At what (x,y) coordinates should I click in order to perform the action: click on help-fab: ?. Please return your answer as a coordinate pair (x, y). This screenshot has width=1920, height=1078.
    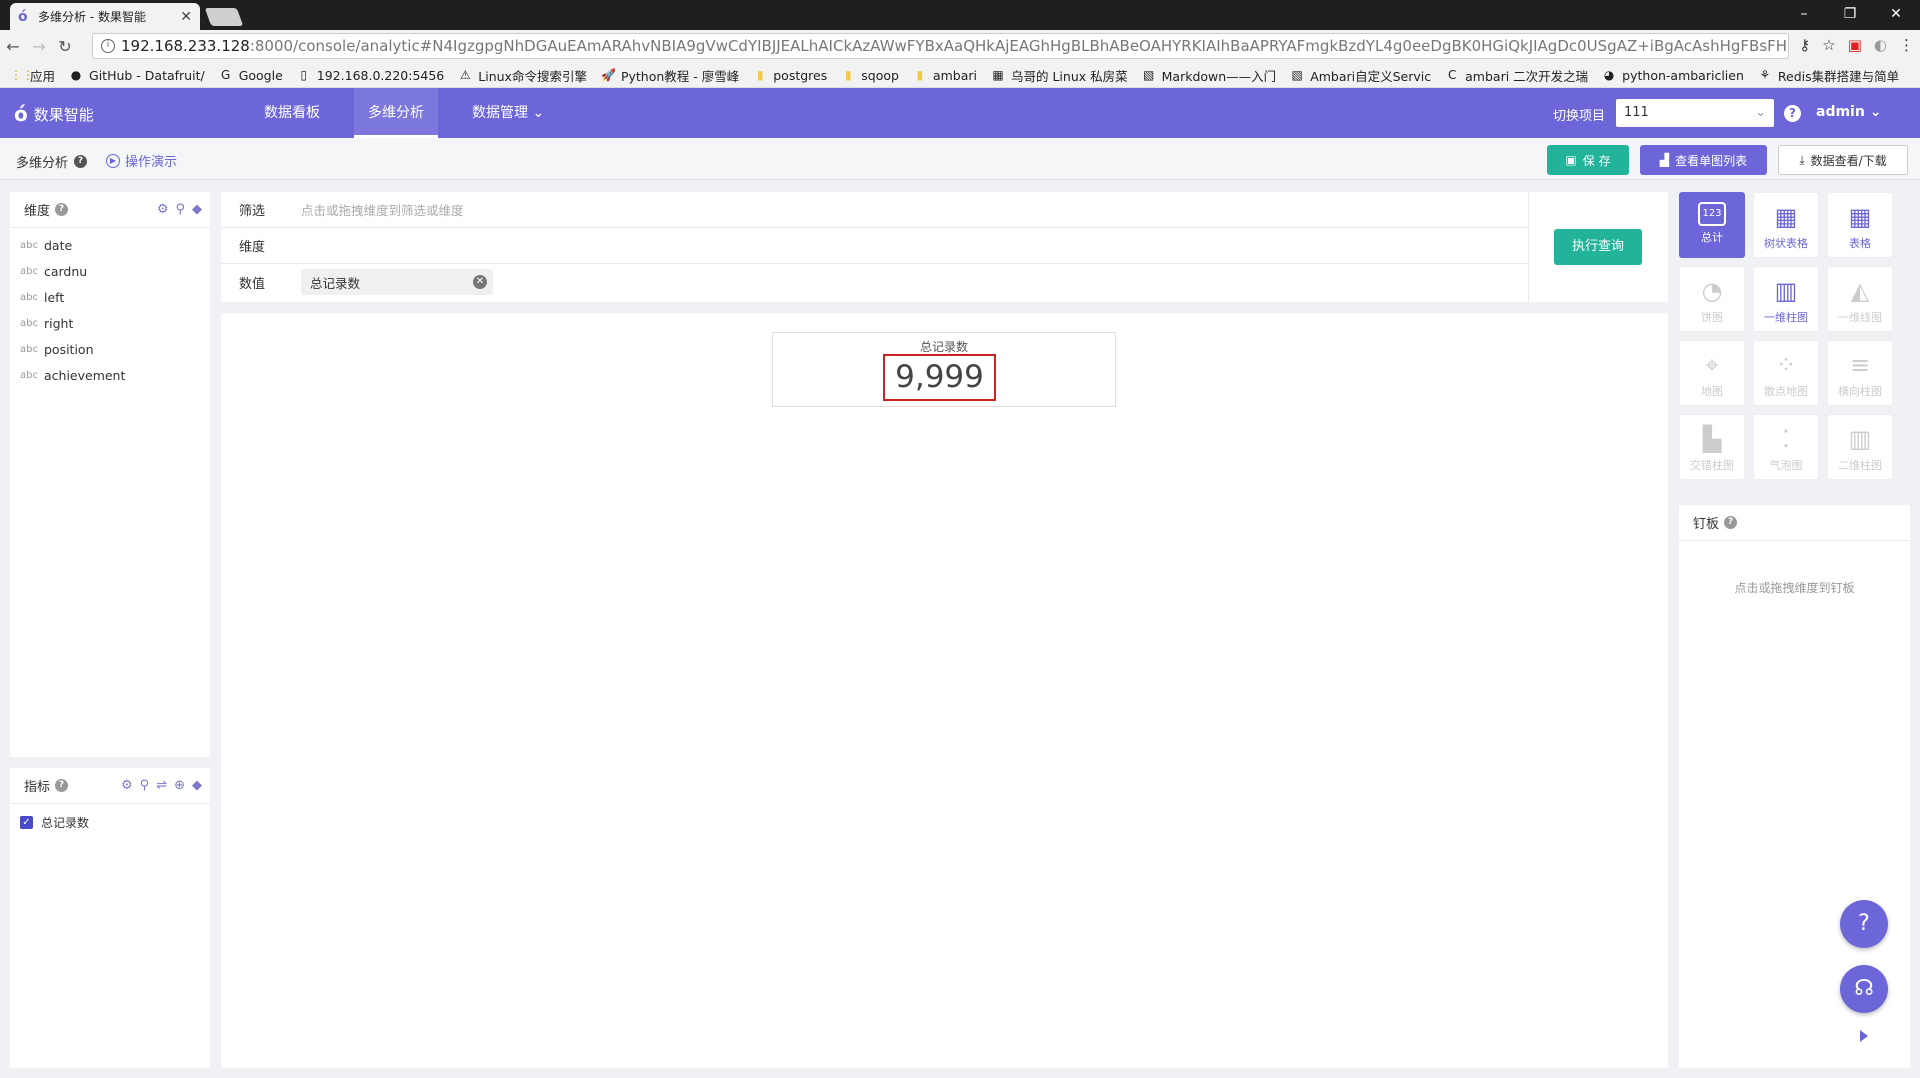
    Looking at the image, I should click on (1864, 924).